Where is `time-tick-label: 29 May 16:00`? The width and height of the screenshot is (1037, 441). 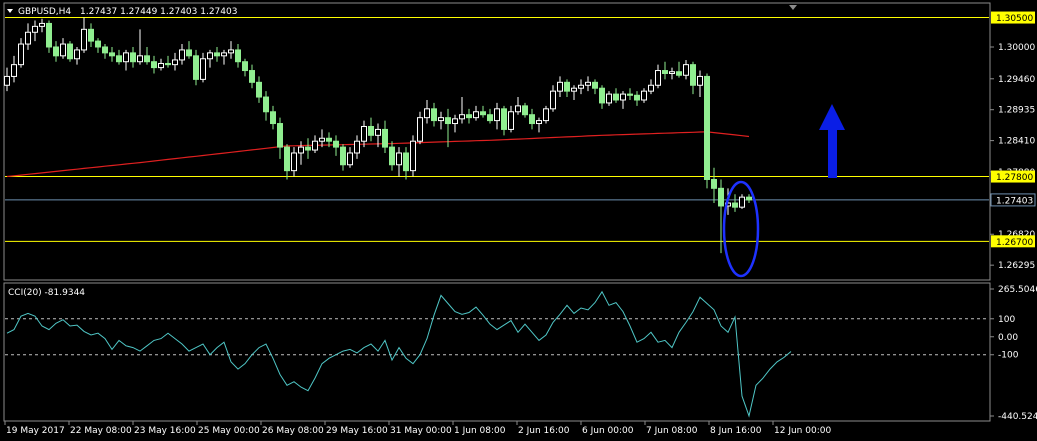
time-tick-label: 29 May 16:00 is located at coordinates (357, 431).